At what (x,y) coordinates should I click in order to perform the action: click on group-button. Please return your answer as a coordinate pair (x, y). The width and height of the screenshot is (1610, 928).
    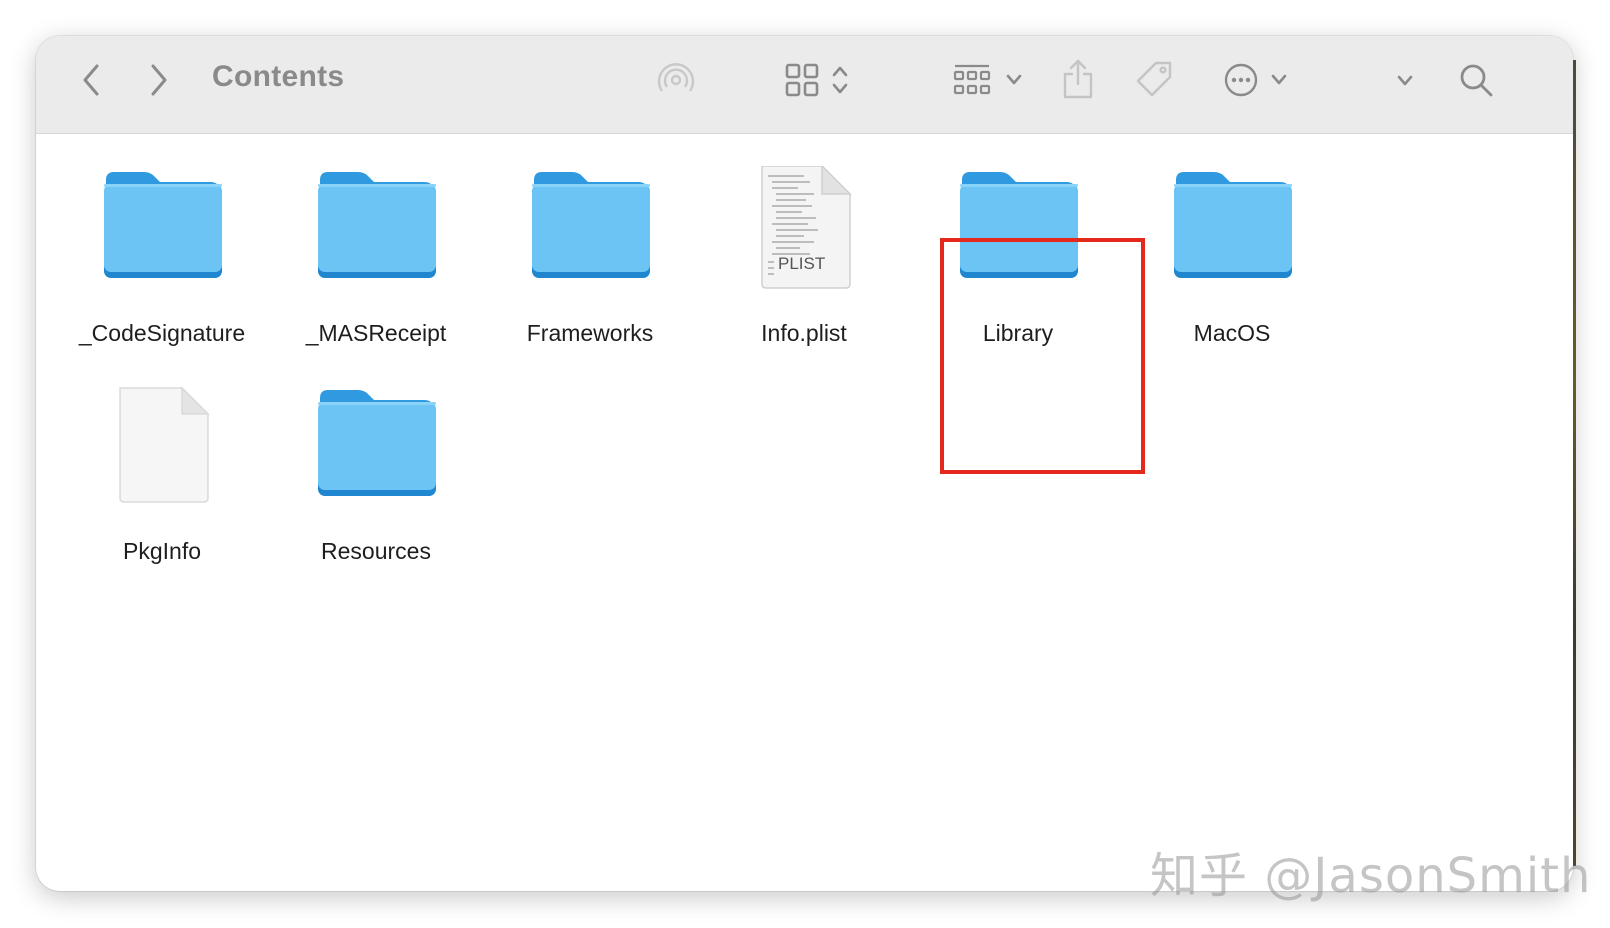
    Looking at the image, I should click on (988, 80).